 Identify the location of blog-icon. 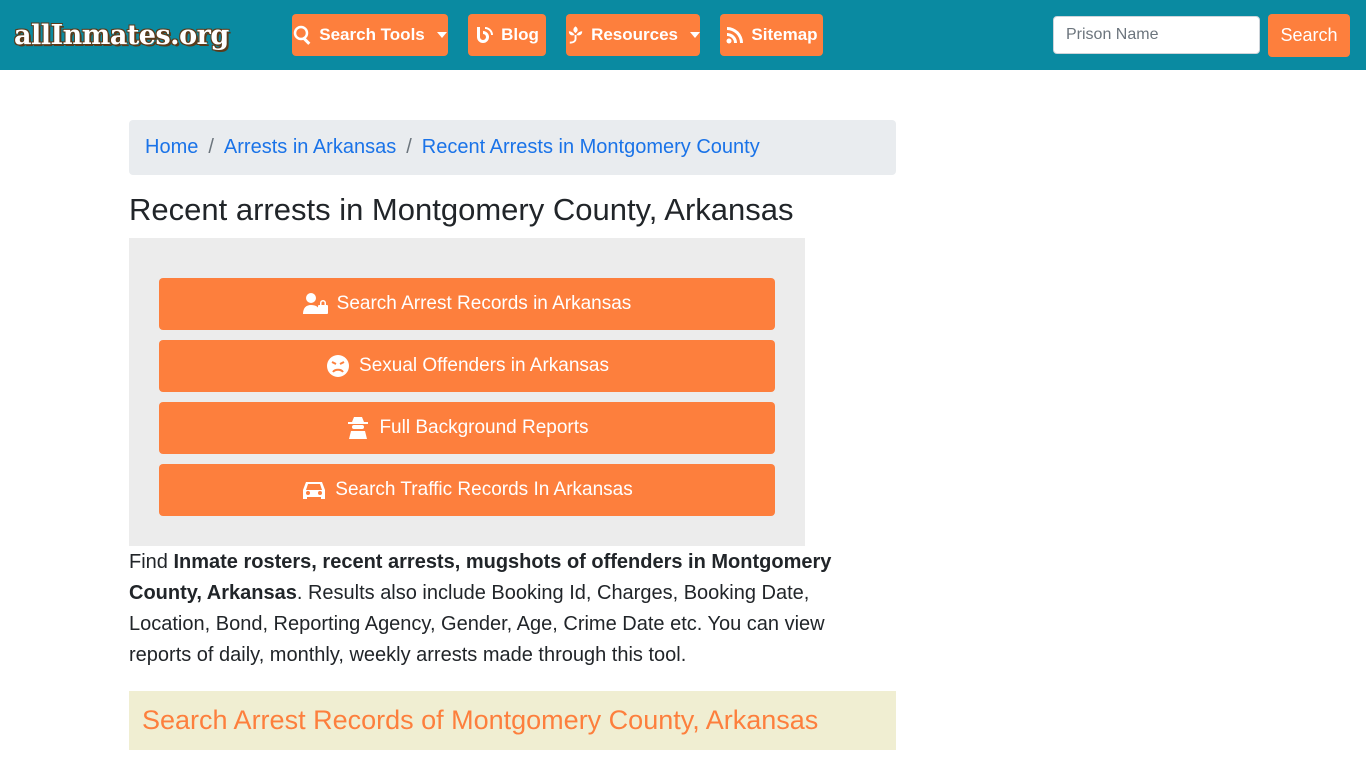
(485, 35).